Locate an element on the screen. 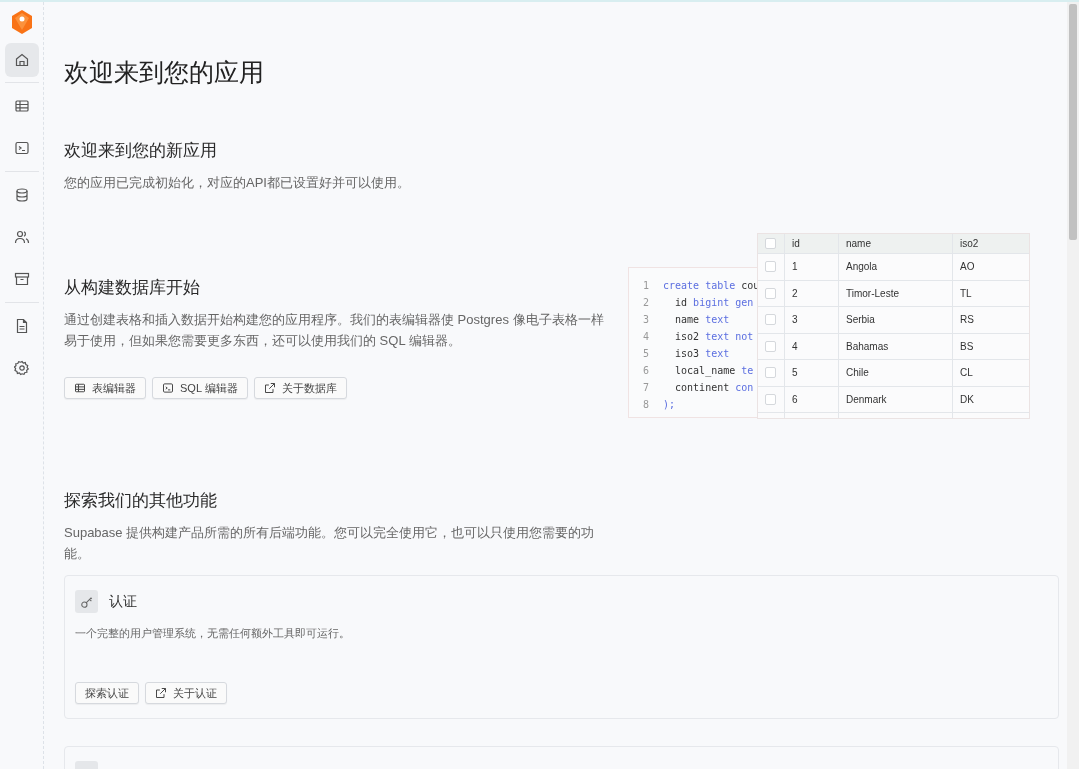  table-cell: 2 is located at coordinates (812, 293).